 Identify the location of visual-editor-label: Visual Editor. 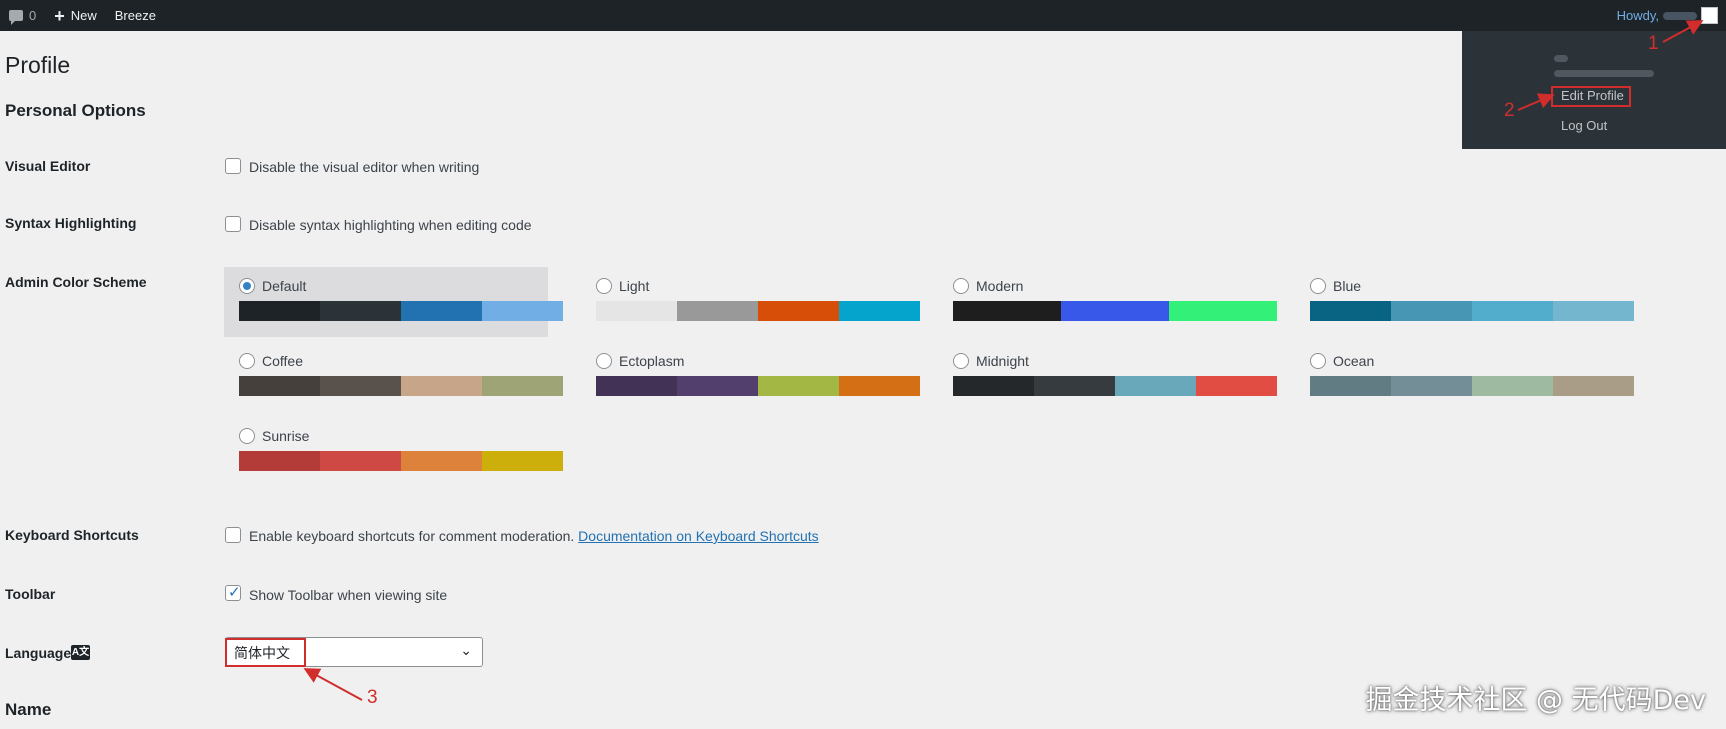
(48, 166).